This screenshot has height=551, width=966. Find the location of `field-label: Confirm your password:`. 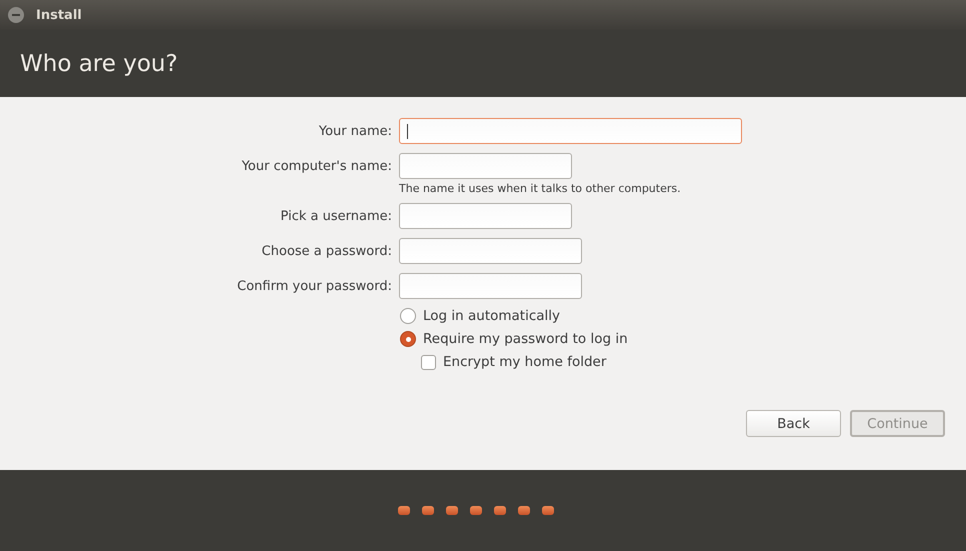

field-label: Confirm your password: is located at coordinates (314, 286).